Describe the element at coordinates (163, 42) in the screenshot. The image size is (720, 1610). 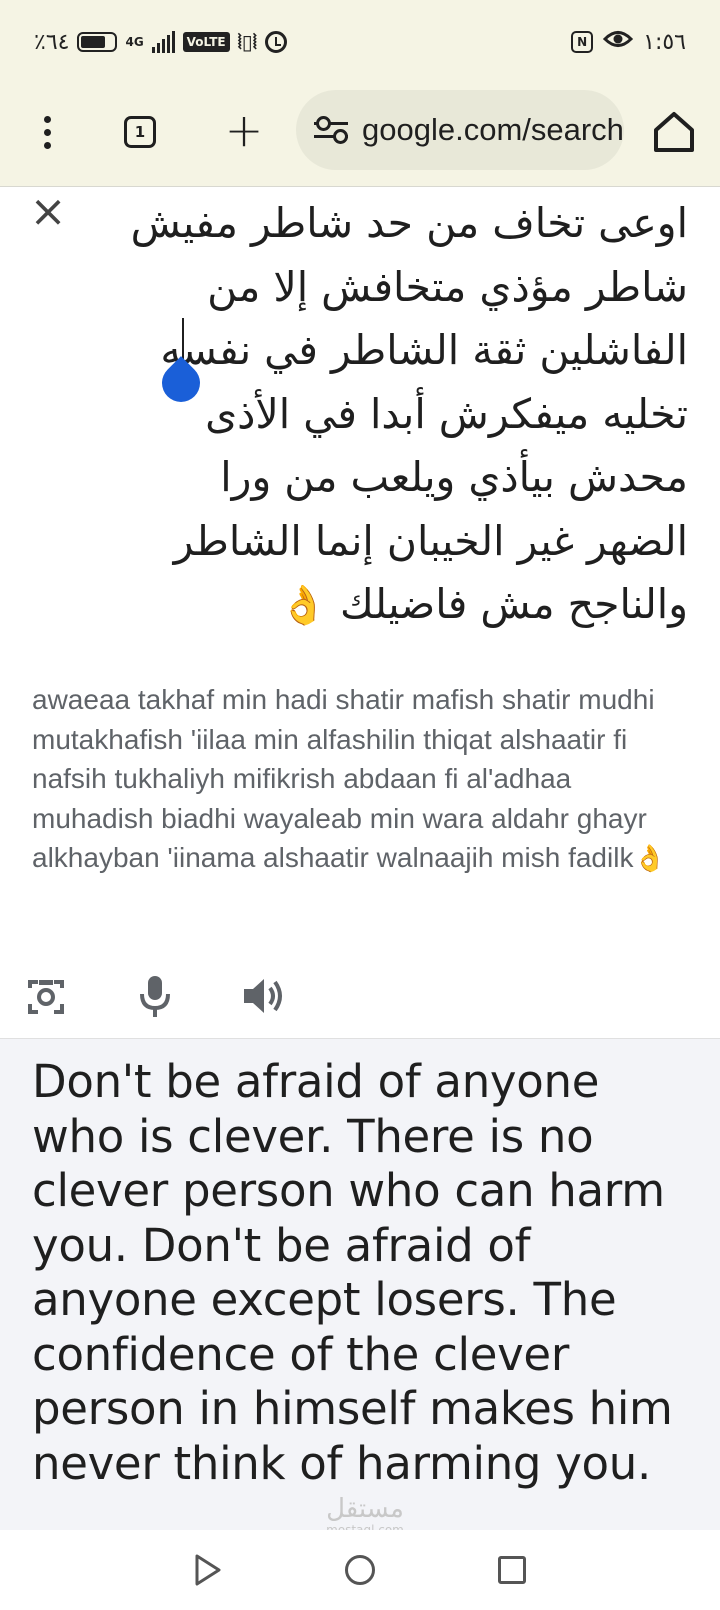
I see `signal-icon` at that location.